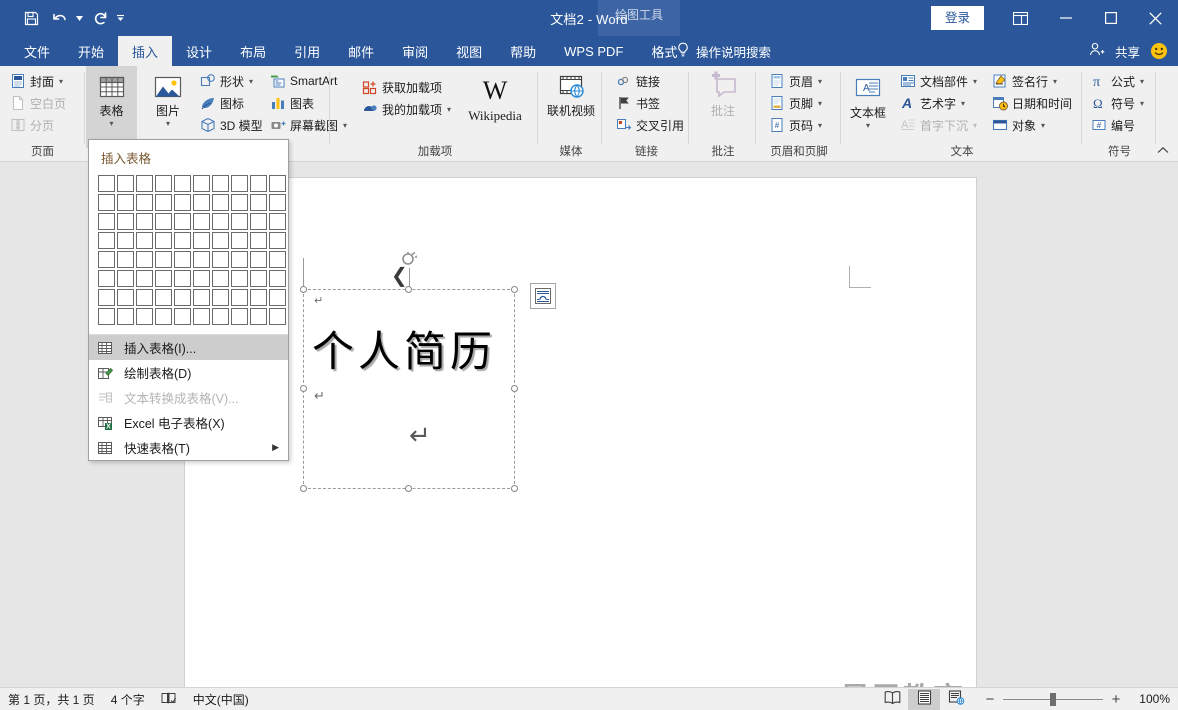 The image size is (1178, 710). I want to click on date-time-button: 日期和时间, so click(1032, 103).